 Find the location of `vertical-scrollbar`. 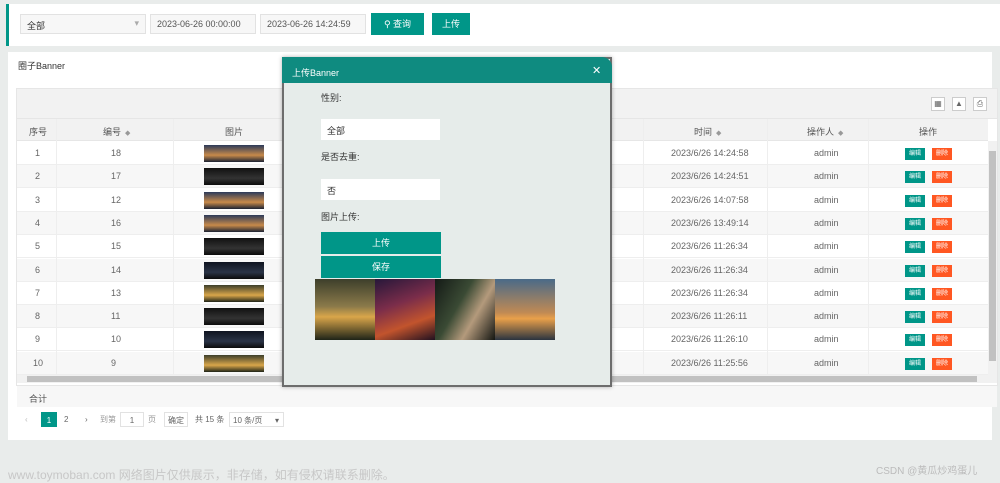

vertical-scrollbar is located at coordinates (992, 258).